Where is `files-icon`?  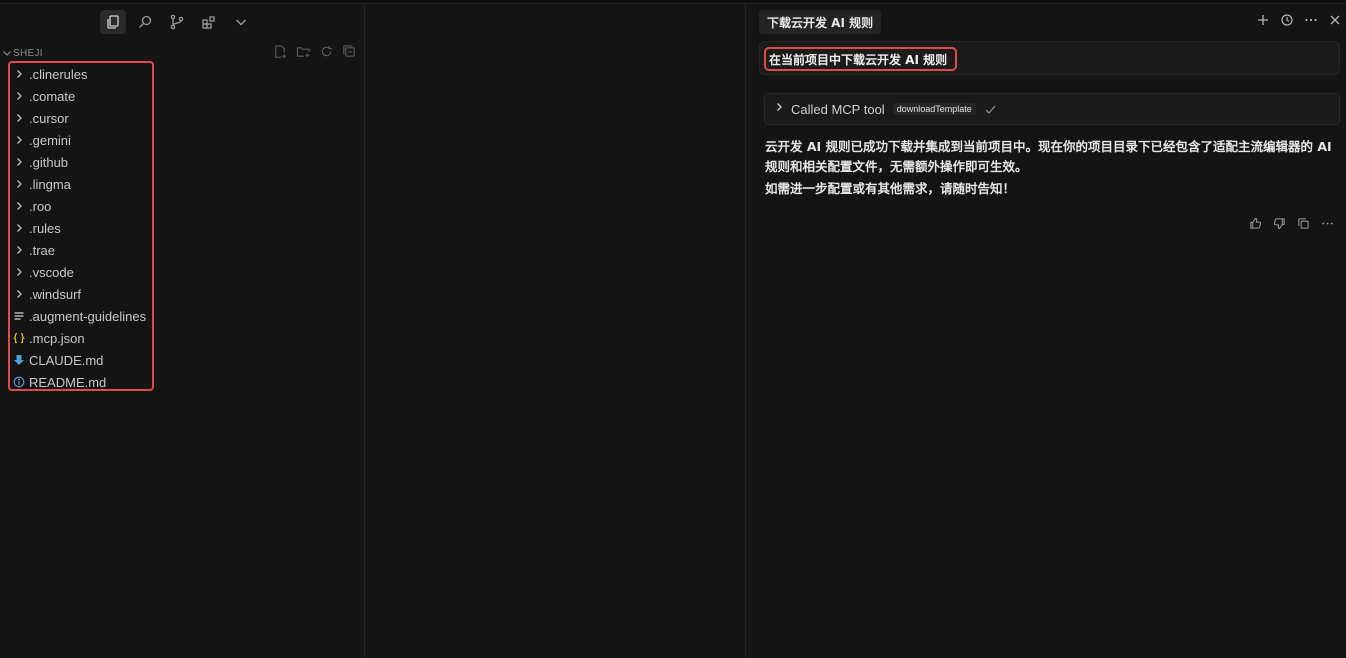 files-icon is located at coordinates (113, 22).